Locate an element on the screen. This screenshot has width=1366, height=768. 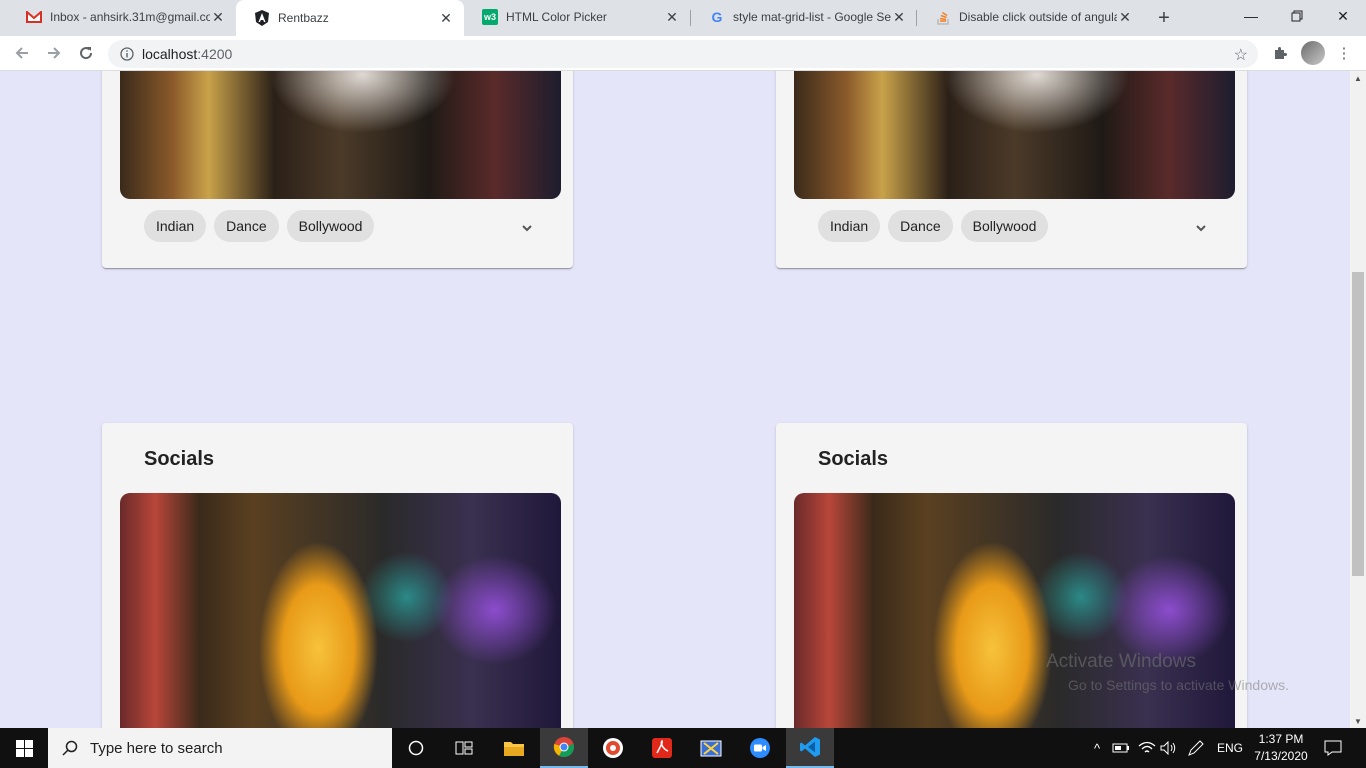
page-scrollbar: ▲ ▼ is located at coordinates (1358, 399).